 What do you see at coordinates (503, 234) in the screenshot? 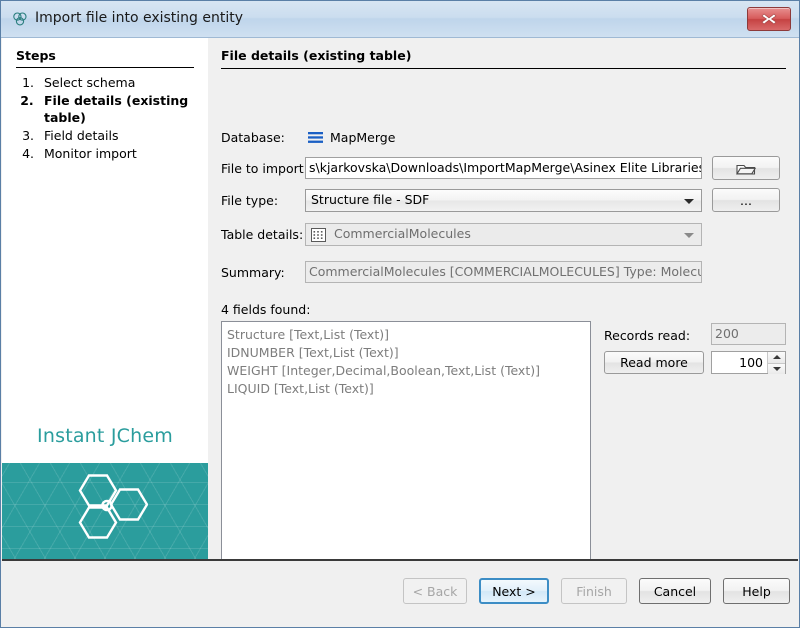
I see `table-details-select: CommercialMolecules` at bounding box center [503, 234].